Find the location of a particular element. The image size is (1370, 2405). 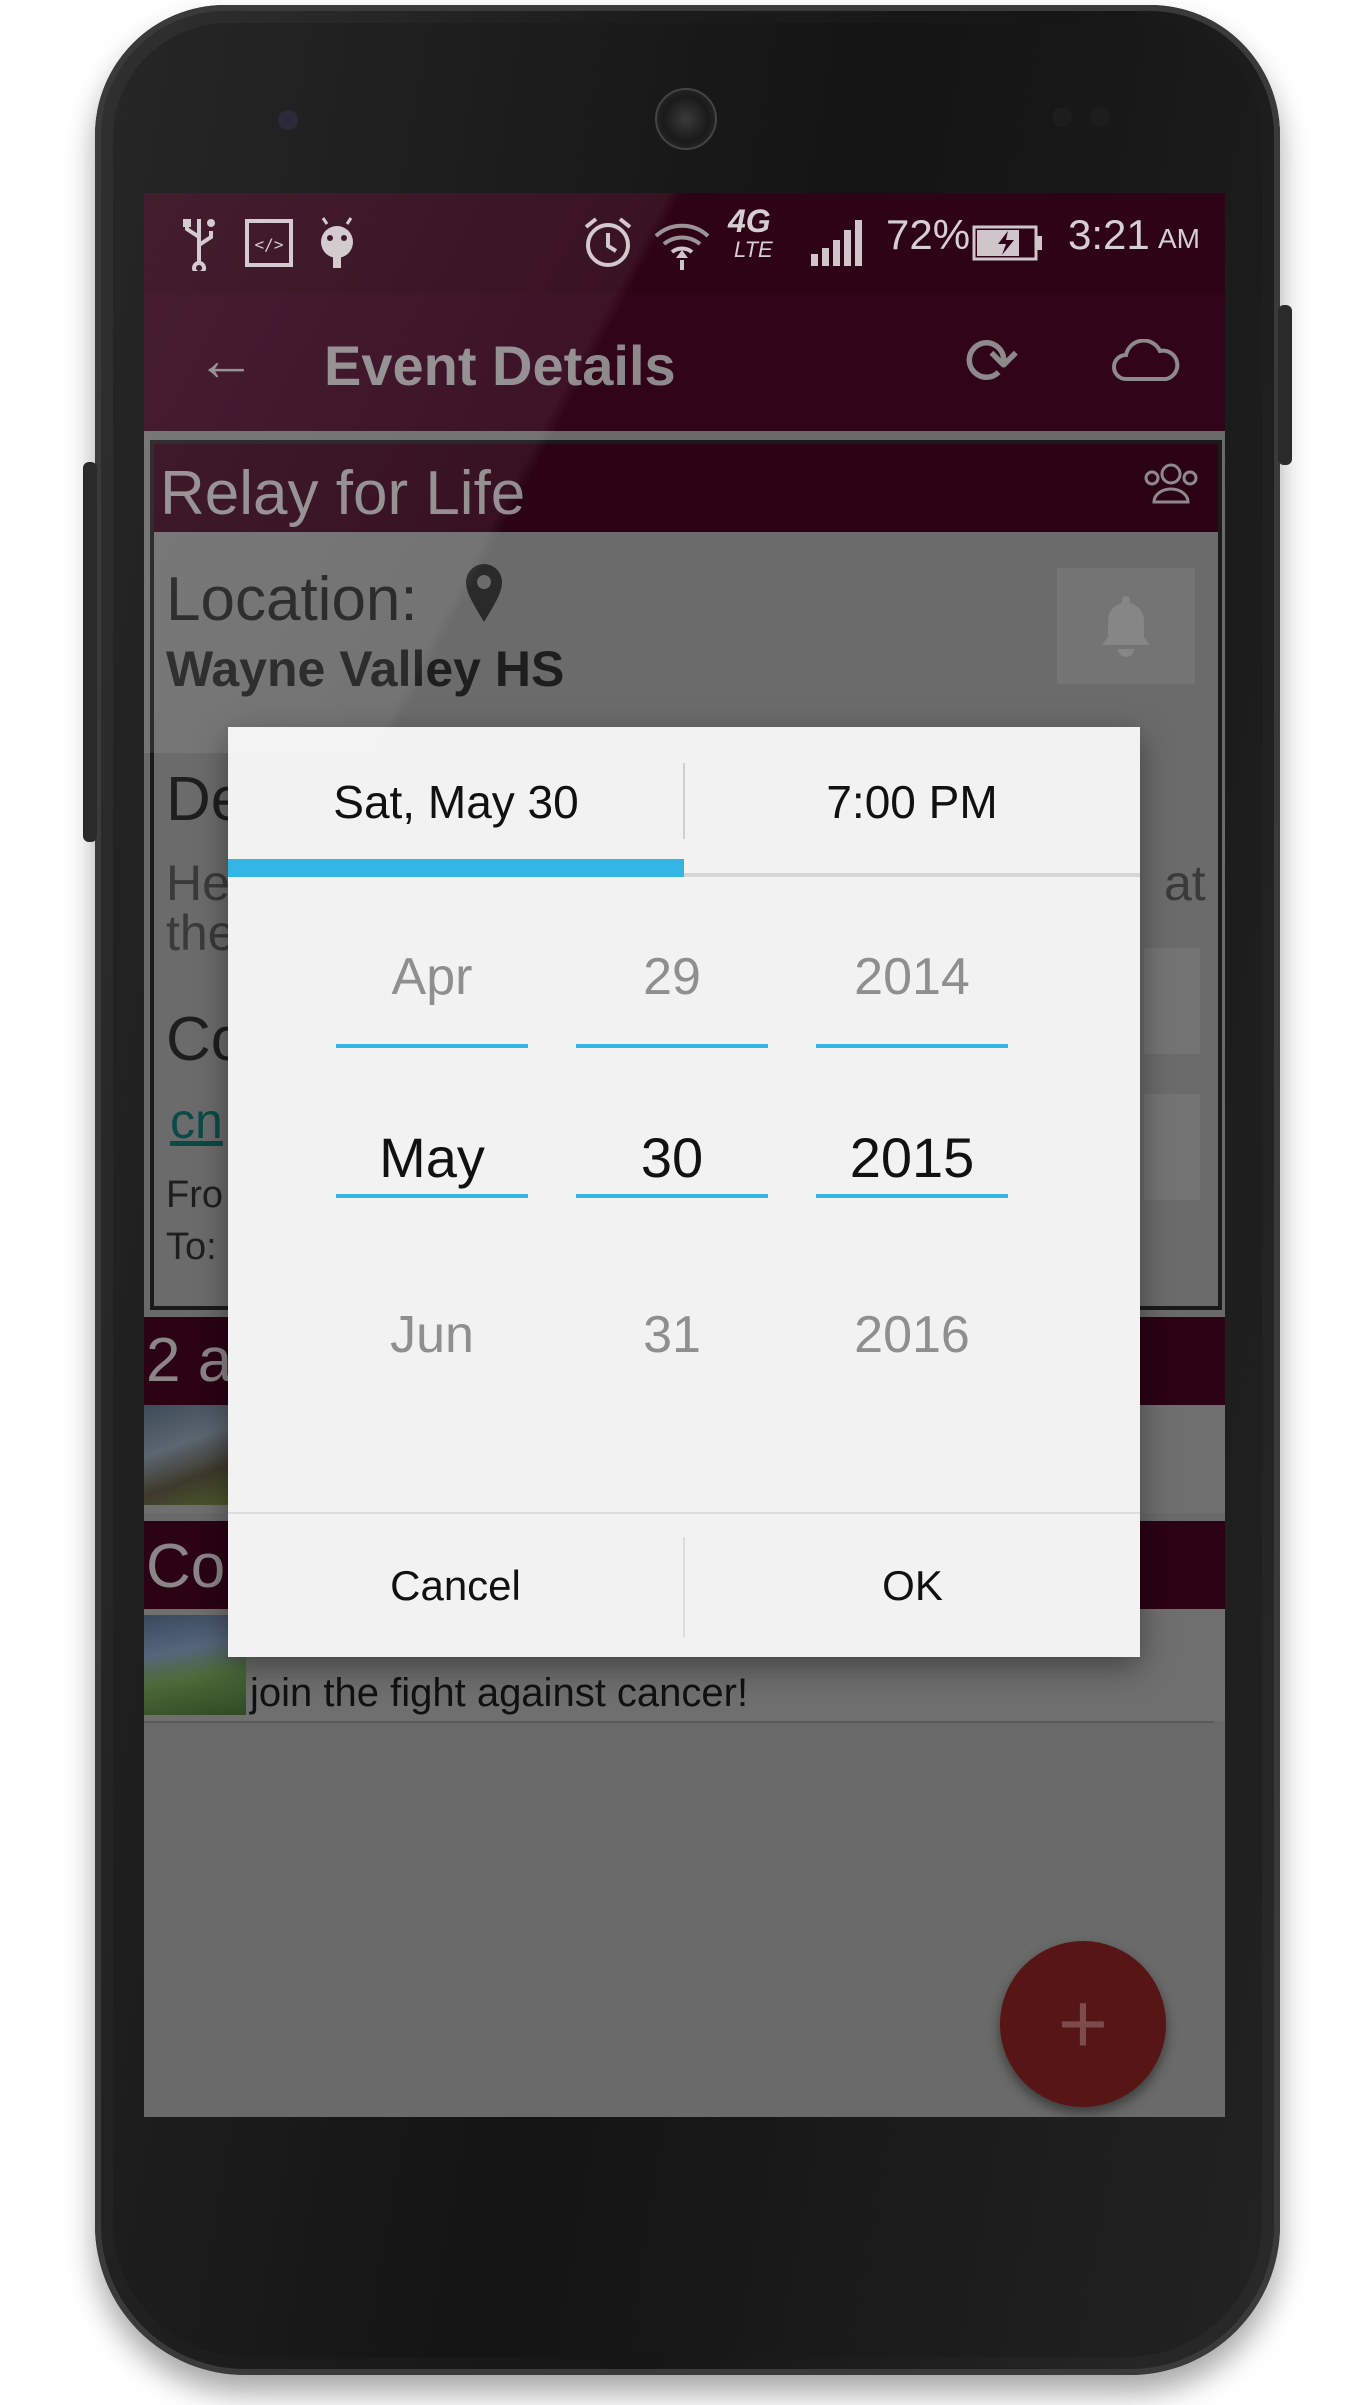

location-label: Location: is located at coordinates (292, 599).